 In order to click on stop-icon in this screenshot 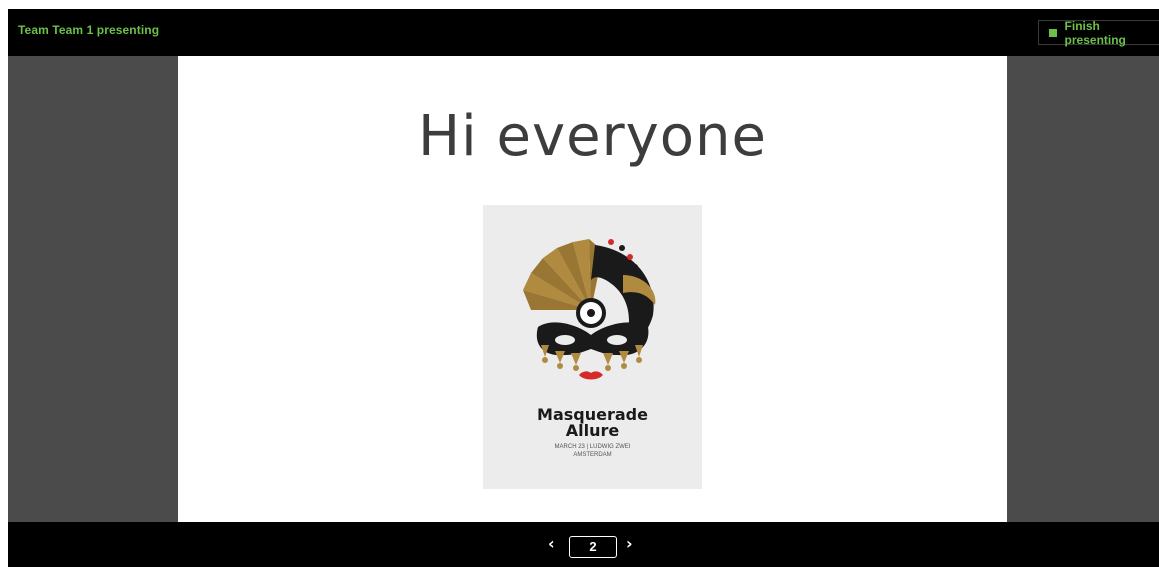, I will do `click(1053, 32)`.